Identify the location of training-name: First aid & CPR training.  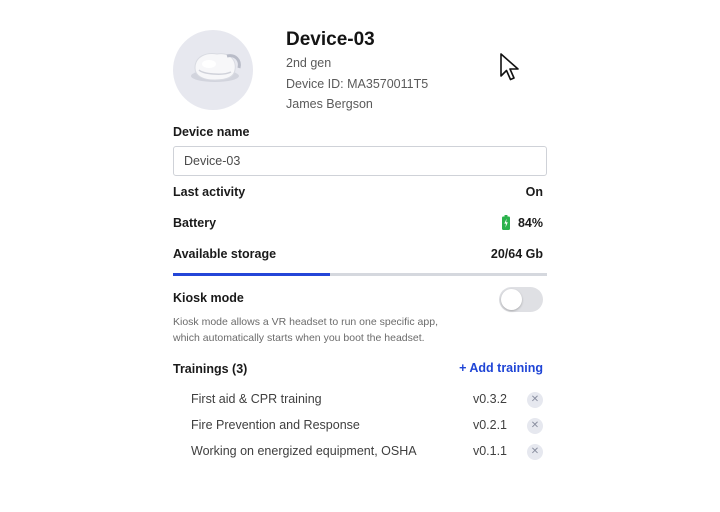
(256, 399).